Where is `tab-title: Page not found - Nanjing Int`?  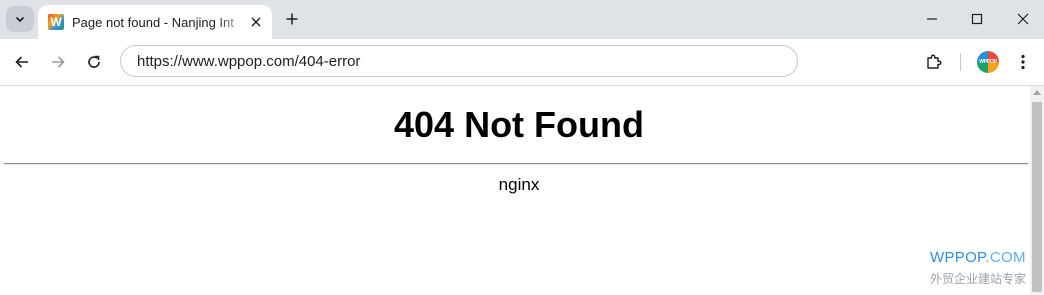
tab-title: Page not found - Nanjing Int is located at coordinates (153, 22).